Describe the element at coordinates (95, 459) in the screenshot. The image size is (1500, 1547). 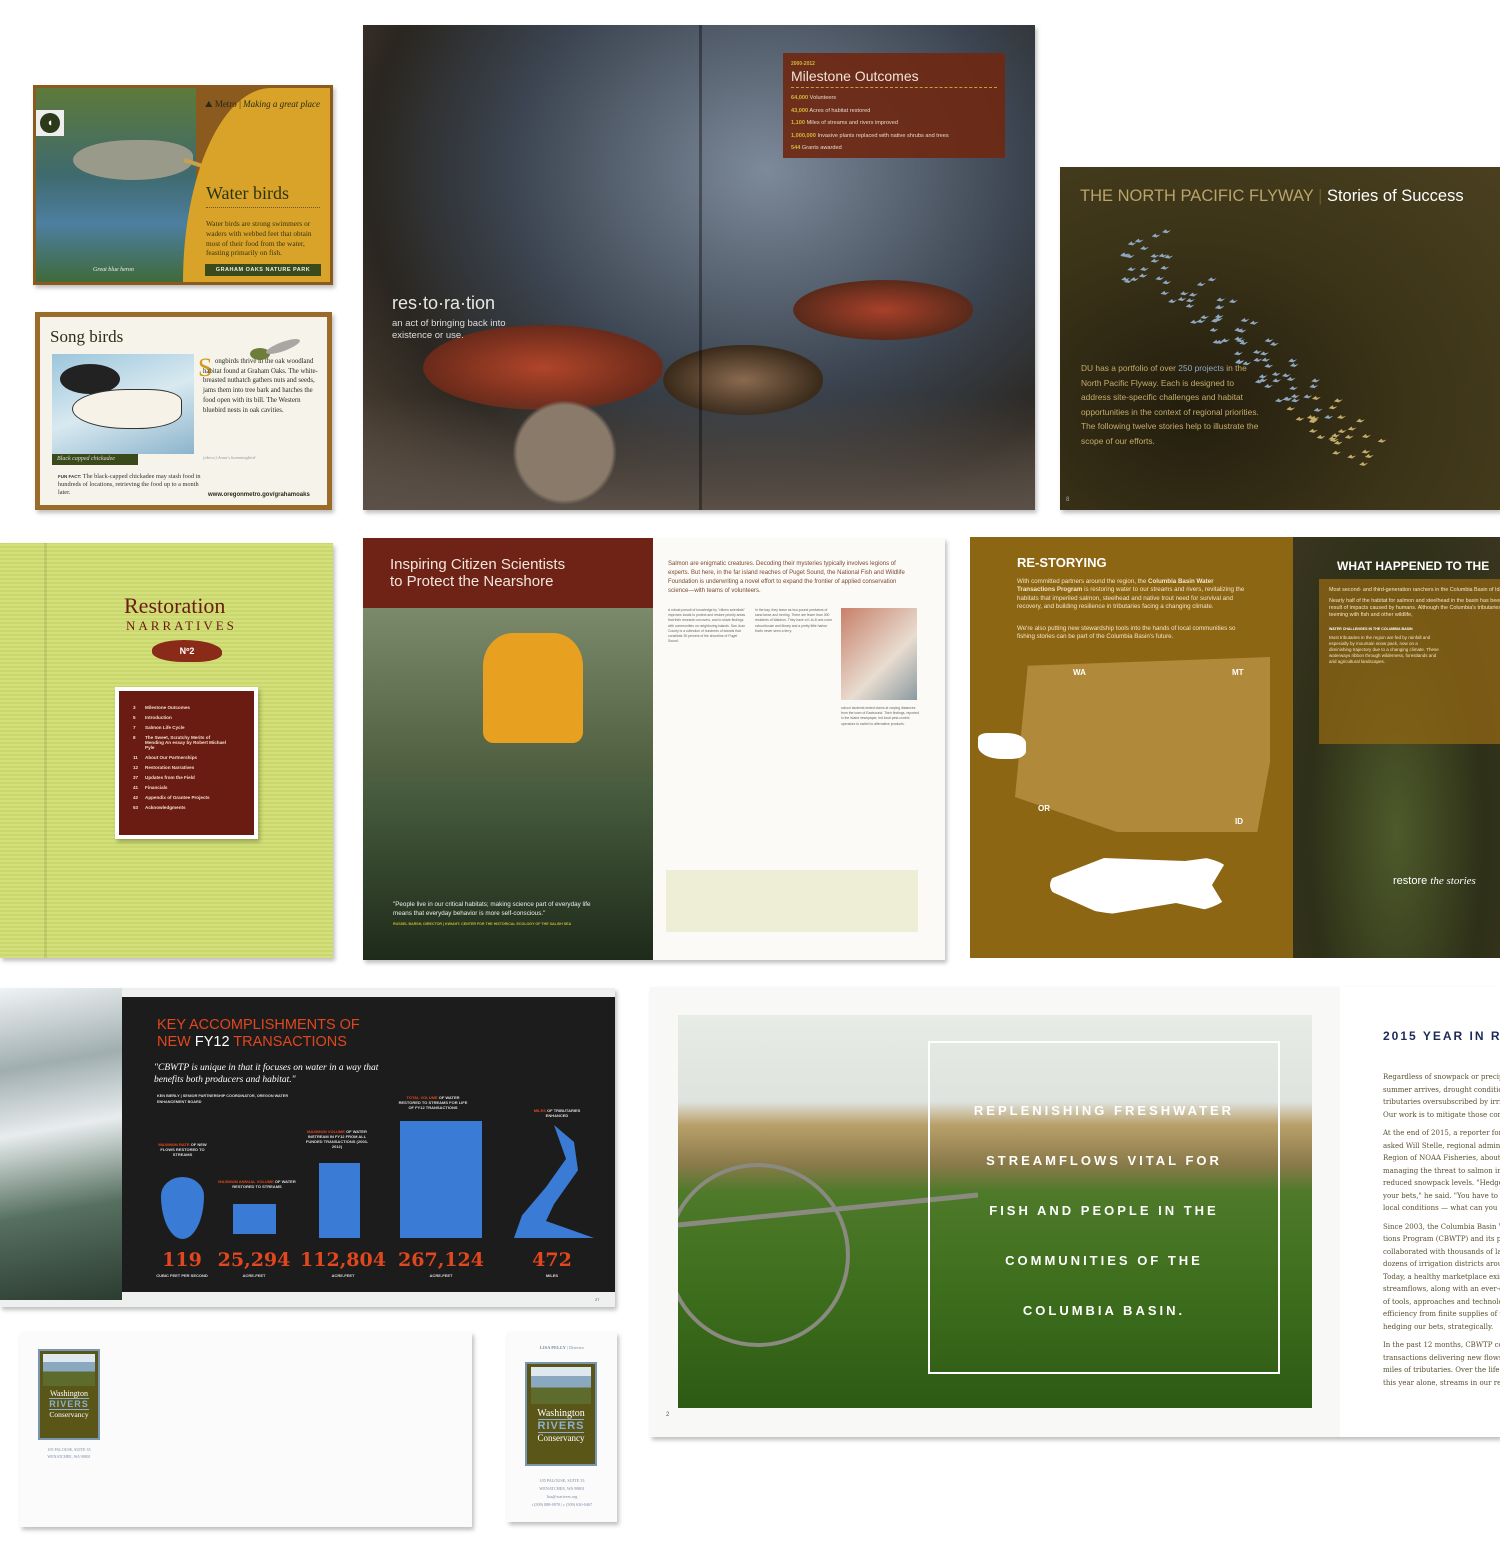
I see `photo-caption: Black capped chickadee` at that location.